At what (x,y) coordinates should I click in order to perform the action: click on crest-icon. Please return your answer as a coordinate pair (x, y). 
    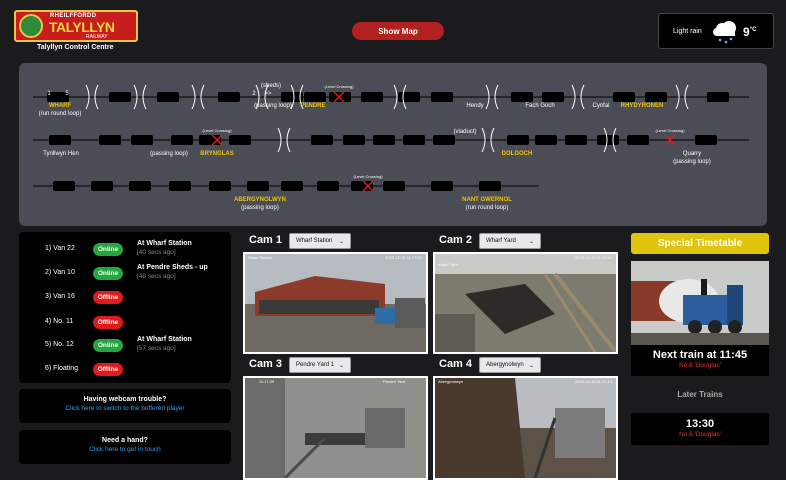
    Looking at the image, I should click on (31, 26).